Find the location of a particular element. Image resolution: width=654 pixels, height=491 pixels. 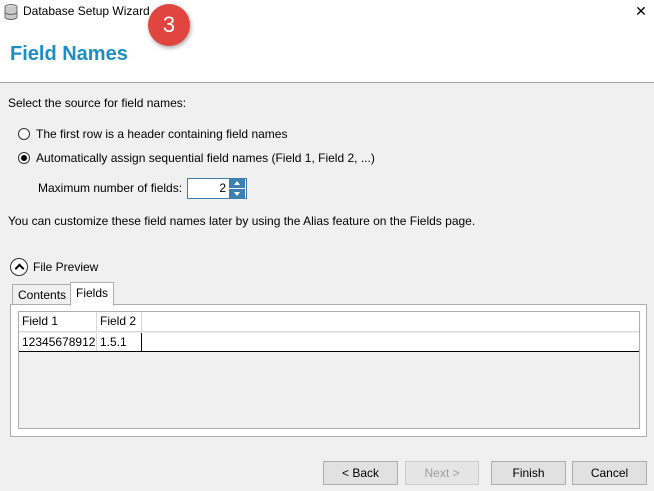

tab-fields: Fields is located at coordinates (92, 294).